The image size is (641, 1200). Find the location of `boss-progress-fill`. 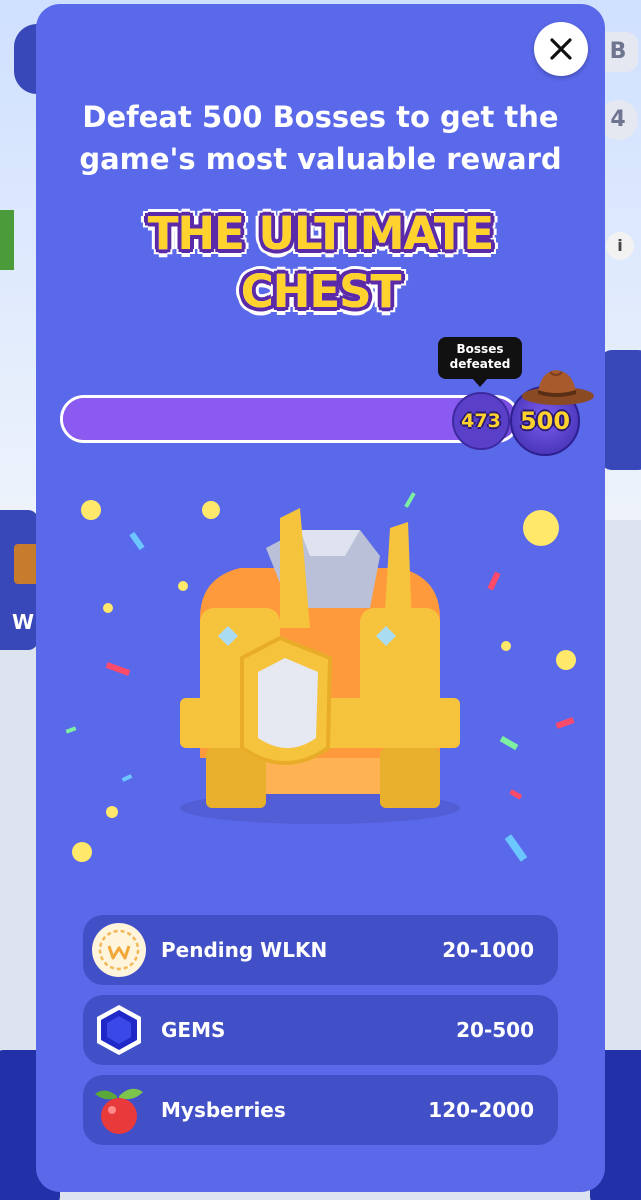

boss-progress-fill is located at coordinates (278, 419).